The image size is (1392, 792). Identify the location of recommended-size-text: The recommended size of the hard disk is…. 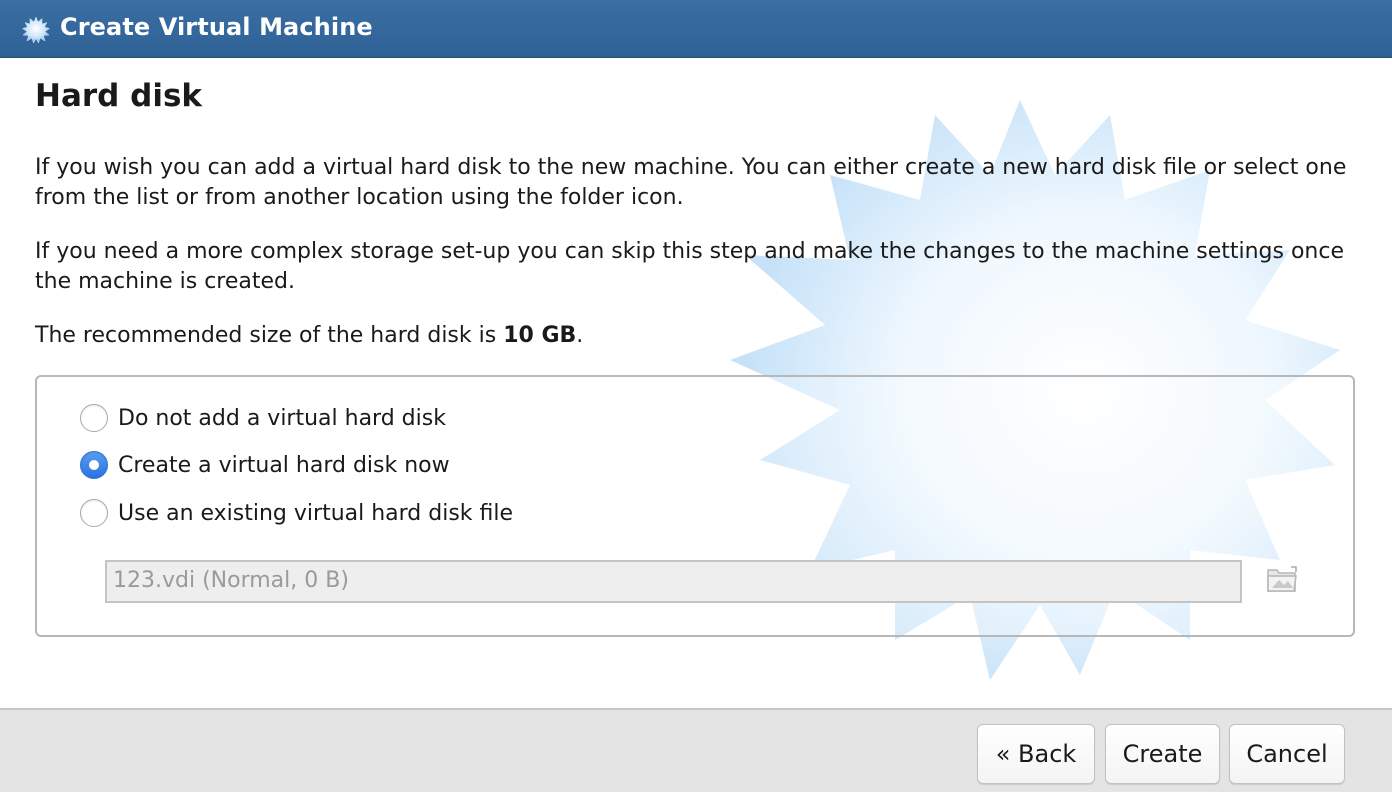
(695, 336).